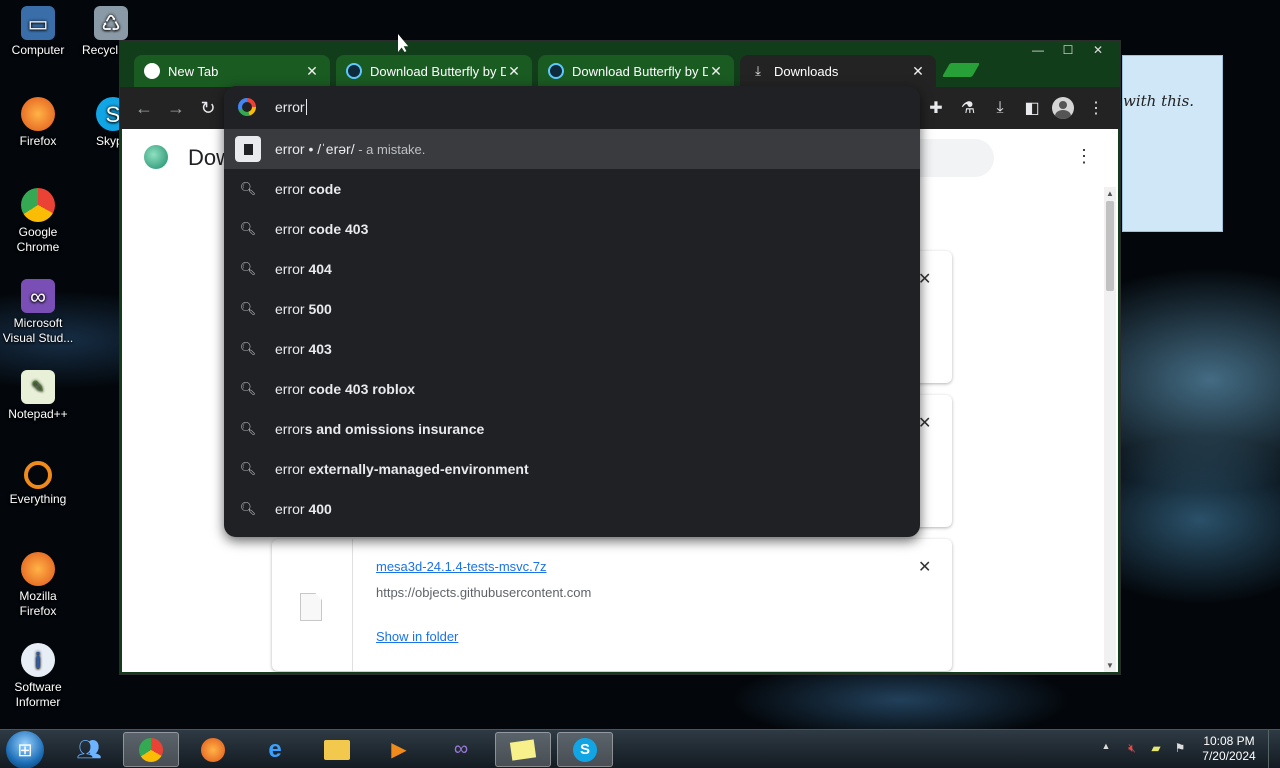  I want to click on suggestion-item: 🔍︎ error code 403, so click(572, 229).